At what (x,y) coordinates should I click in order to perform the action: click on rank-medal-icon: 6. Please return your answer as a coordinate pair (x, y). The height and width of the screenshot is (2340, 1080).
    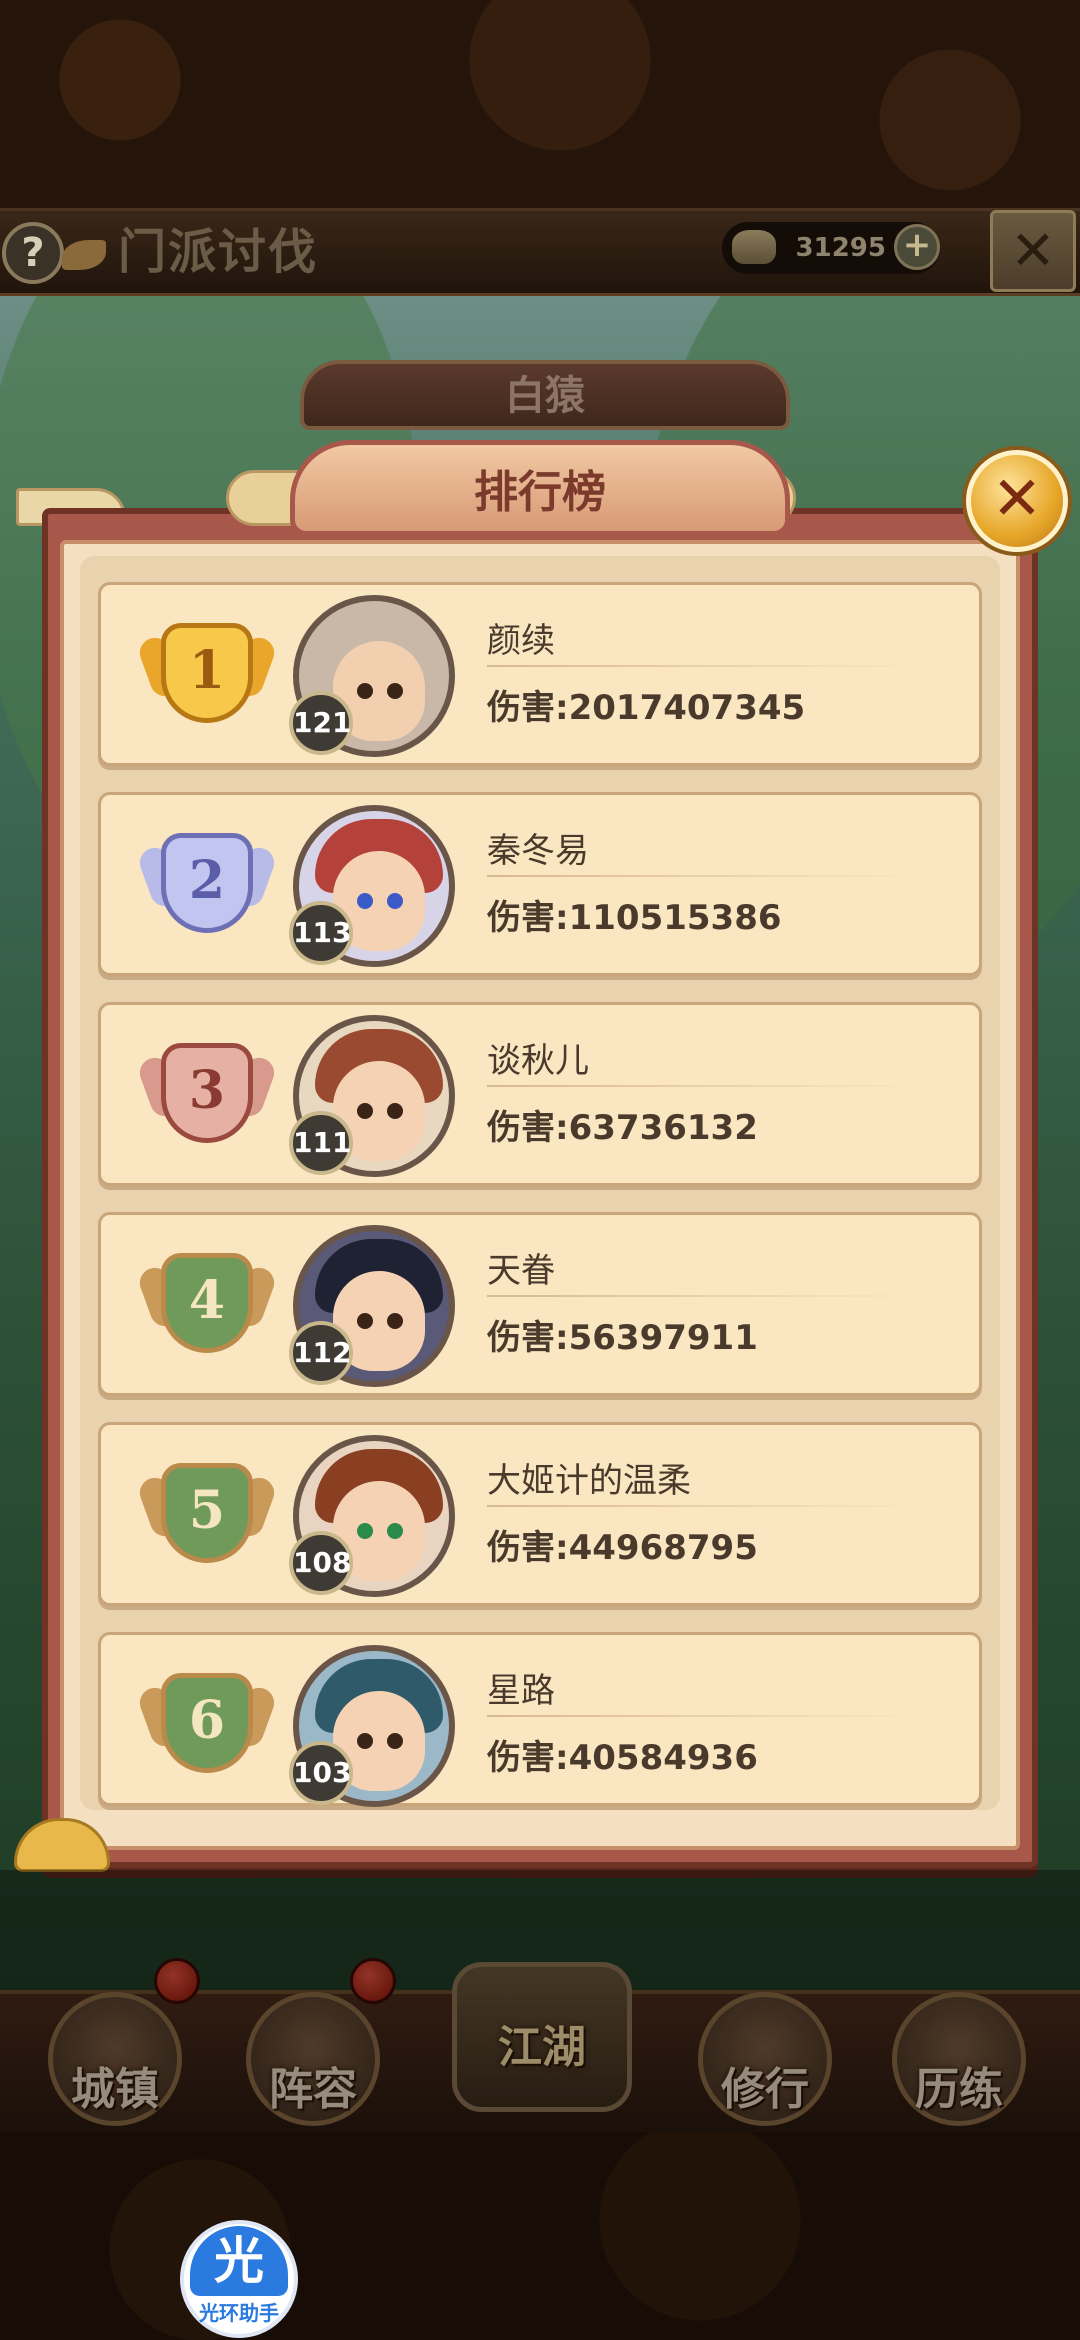
    Looking at the image, I should click on (207, 1727).